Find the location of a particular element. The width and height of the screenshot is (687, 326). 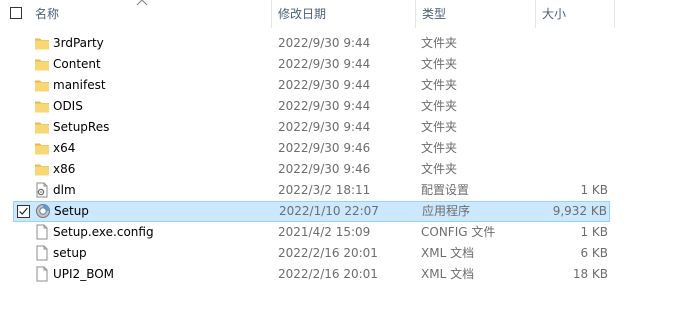

file-name: Setup.exe.config is located at coordinates (103, 232).